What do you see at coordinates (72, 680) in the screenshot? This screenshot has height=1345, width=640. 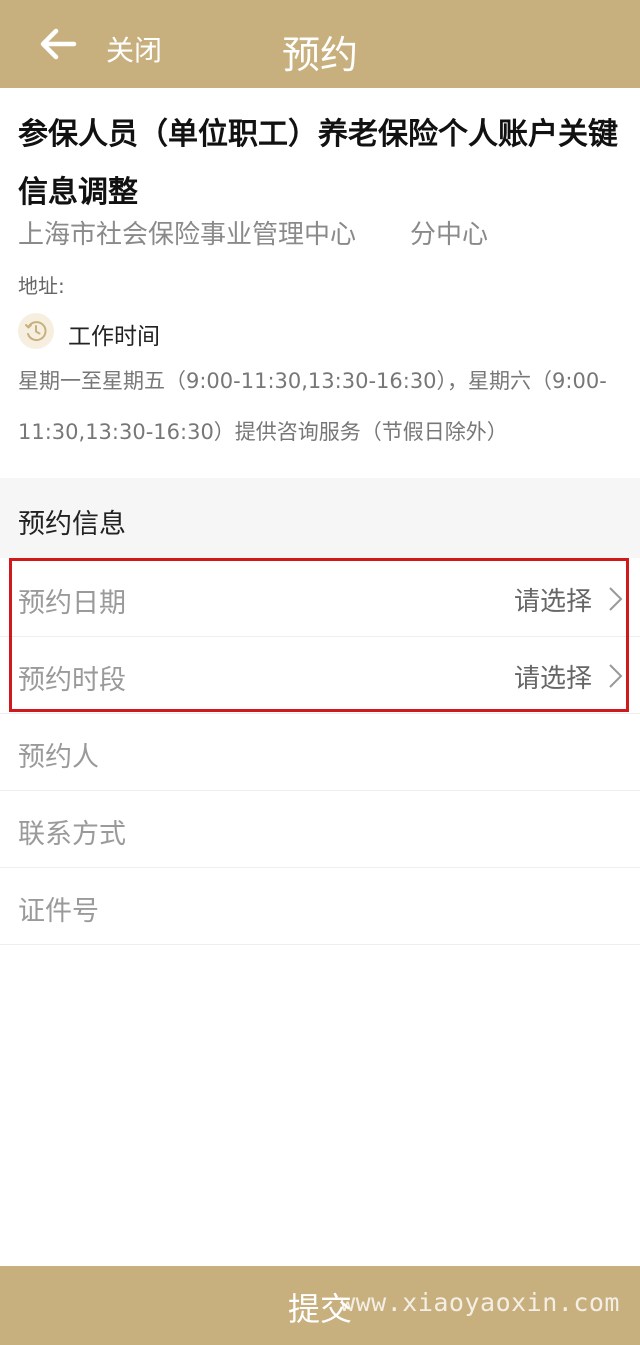 I see `period-label: 预约时段` at bounding box center [72, 680].